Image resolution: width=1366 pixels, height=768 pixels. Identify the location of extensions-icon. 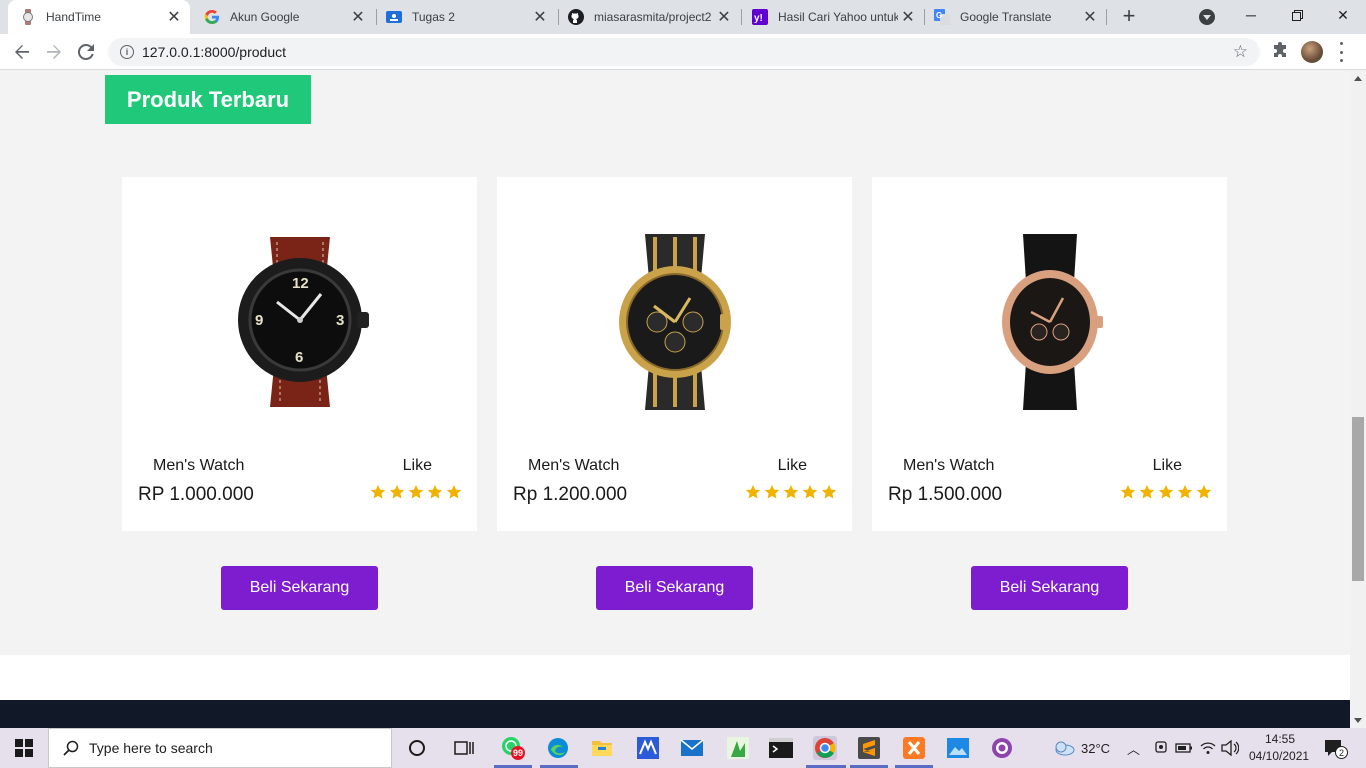
(1280, 51).